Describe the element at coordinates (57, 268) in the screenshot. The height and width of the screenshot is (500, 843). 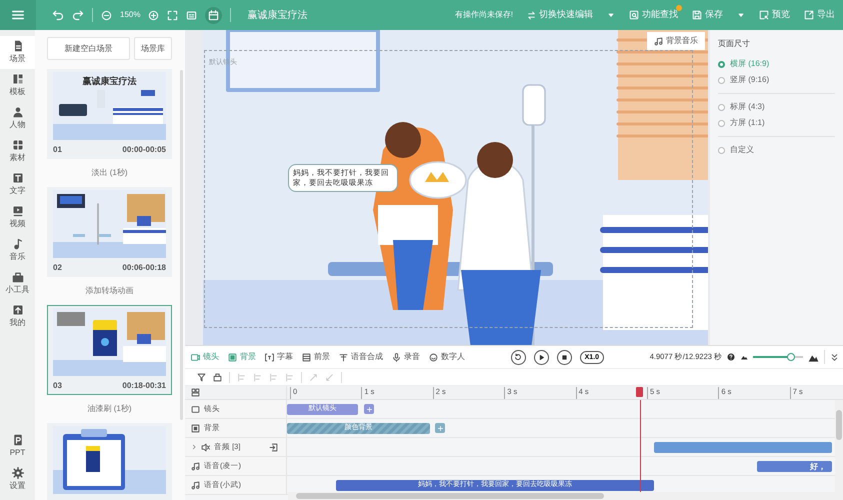
I see `scene-number: 02` at that location.